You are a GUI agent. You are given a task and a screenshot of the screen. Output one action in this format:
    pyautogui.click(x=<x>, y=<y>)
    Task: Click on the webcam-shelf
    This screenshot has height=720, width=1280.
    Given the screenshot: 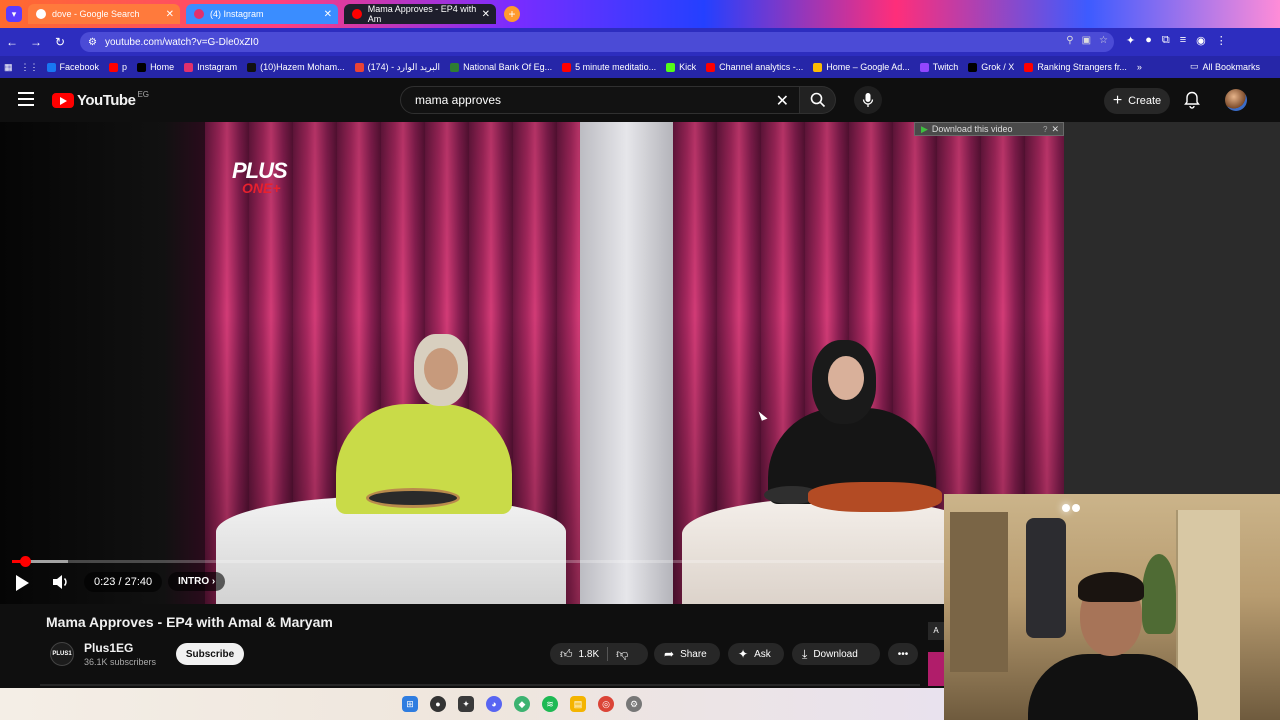 What is the action you would take?
    pyautogui.click(x=979, y=592)
    